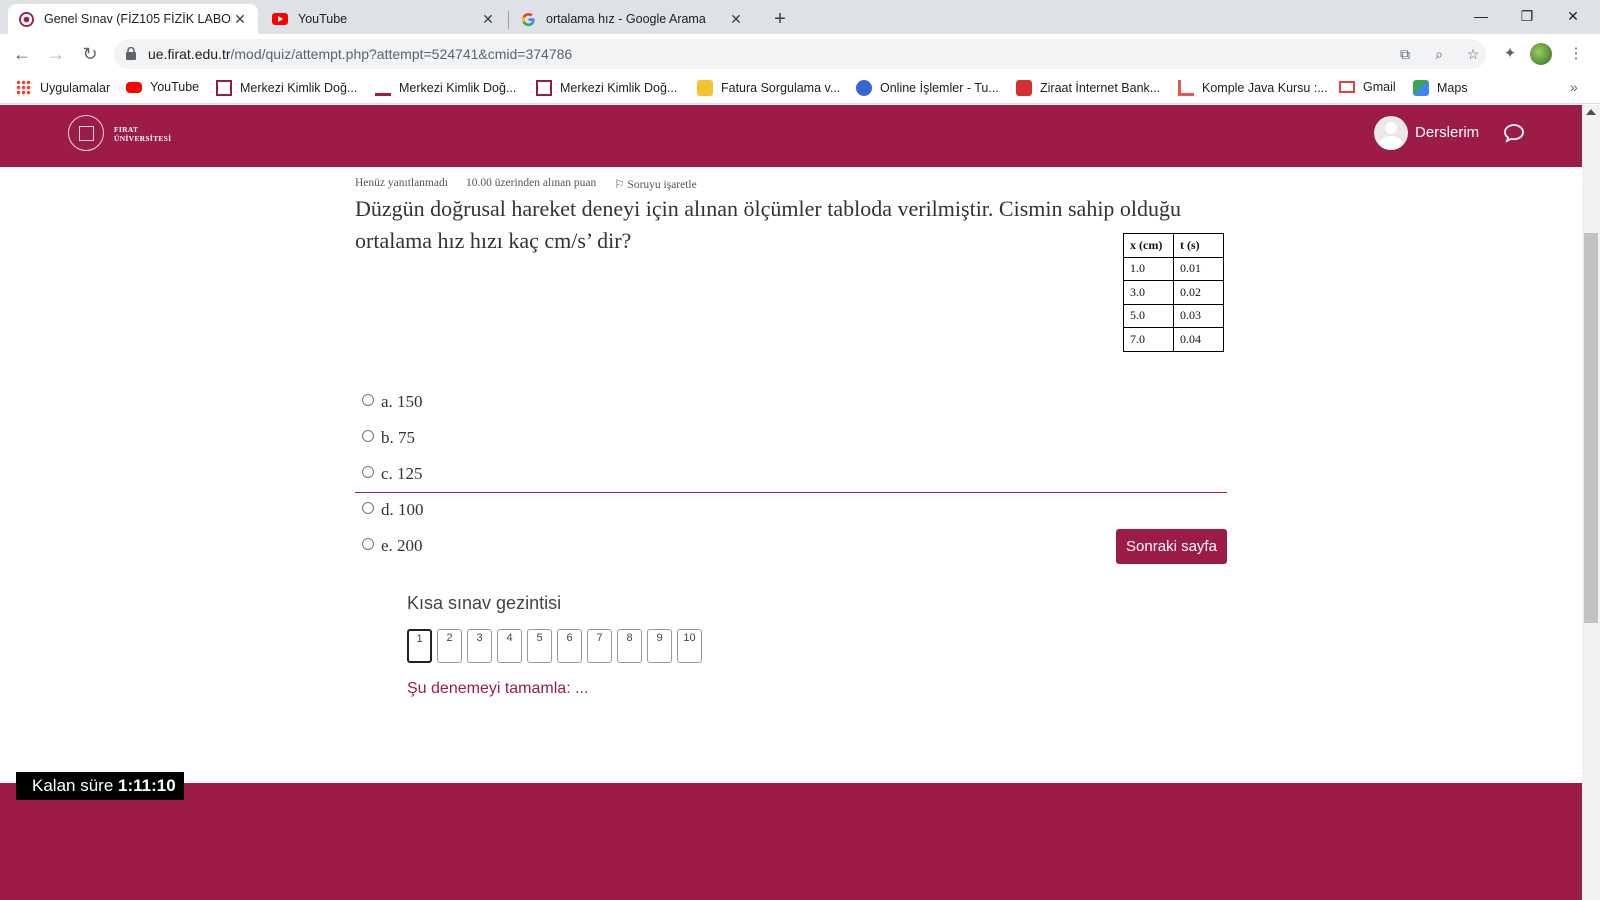 The height and width of the screenshot is (900, 1600). I want to click on forward-arrow-icon: →, so click(56, 54).